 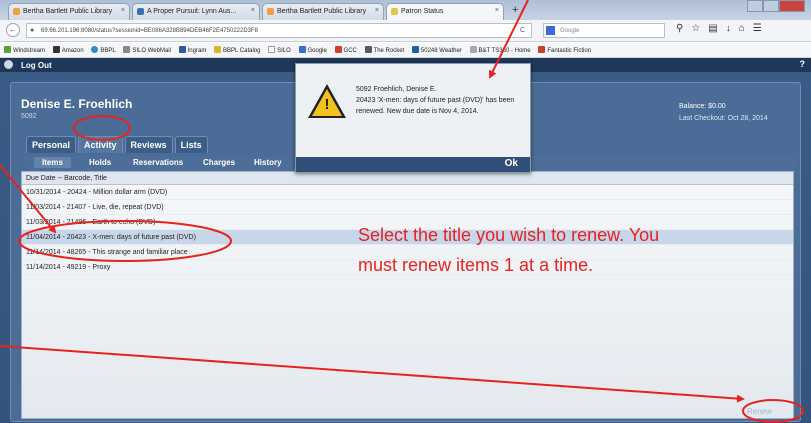 I want to click on search-input: Google, so click(x=604, y=30).